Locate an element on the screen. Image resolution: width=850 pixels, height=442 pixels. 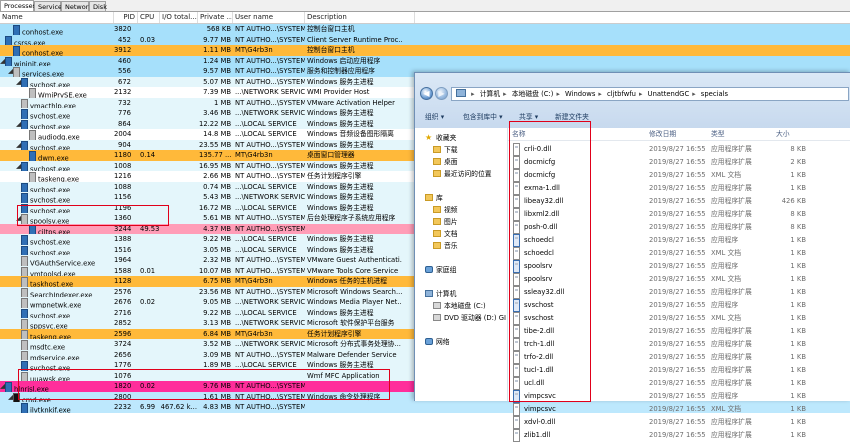
process-private-bytes: 16.72 MB is located at coordinates (215, 207).